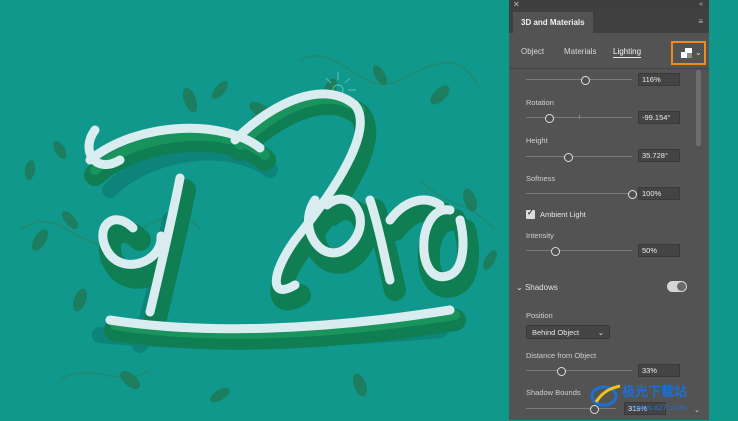 The height and width of the screenshot is (421, 738). What do you see at coordinates (723, 210) in the screenshot?
I see `background-strip` at bounding box center [723, 210].